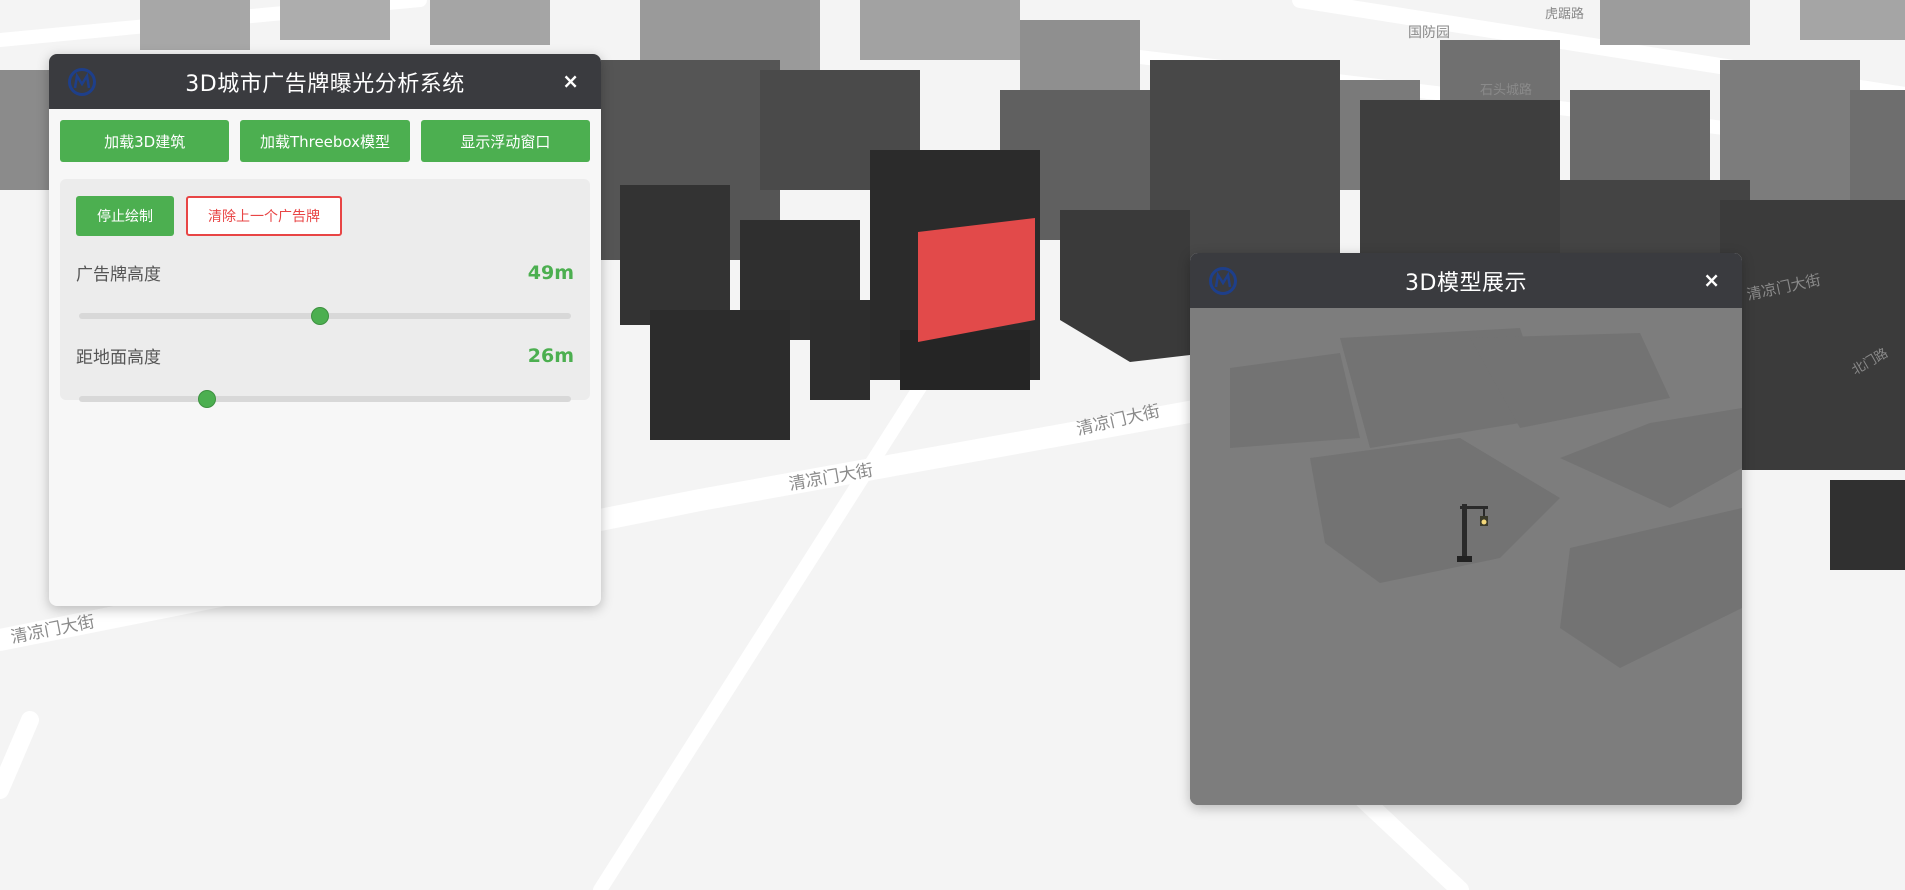 This screenshot has width=1905, height=890. What do you see at coordinates (325, 141) in the screenshot?
I see `load-threebox-model-button: 加载Threebox模型` at bounding box center [325, 141].